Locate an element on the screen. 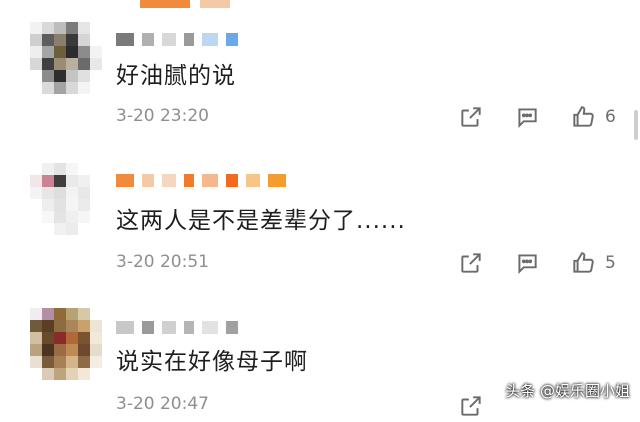 The height and width of the screenshot is (422, 640). comment-actions: 6 is located at coordinates (535, 117).